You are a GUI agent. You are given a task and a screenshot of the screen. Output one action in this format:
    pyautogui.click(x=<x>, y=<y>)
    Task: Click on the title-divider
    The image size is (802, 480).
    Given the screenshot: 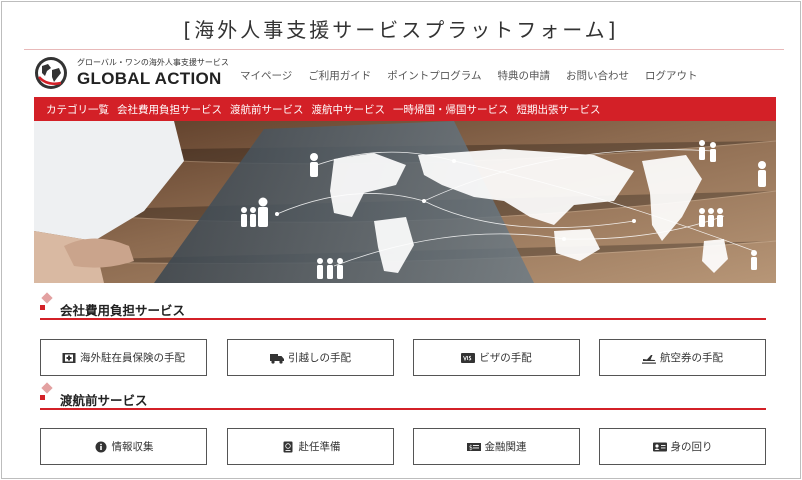 What is the action you would take?
    pyautogui.click(x=404, y=49)
    